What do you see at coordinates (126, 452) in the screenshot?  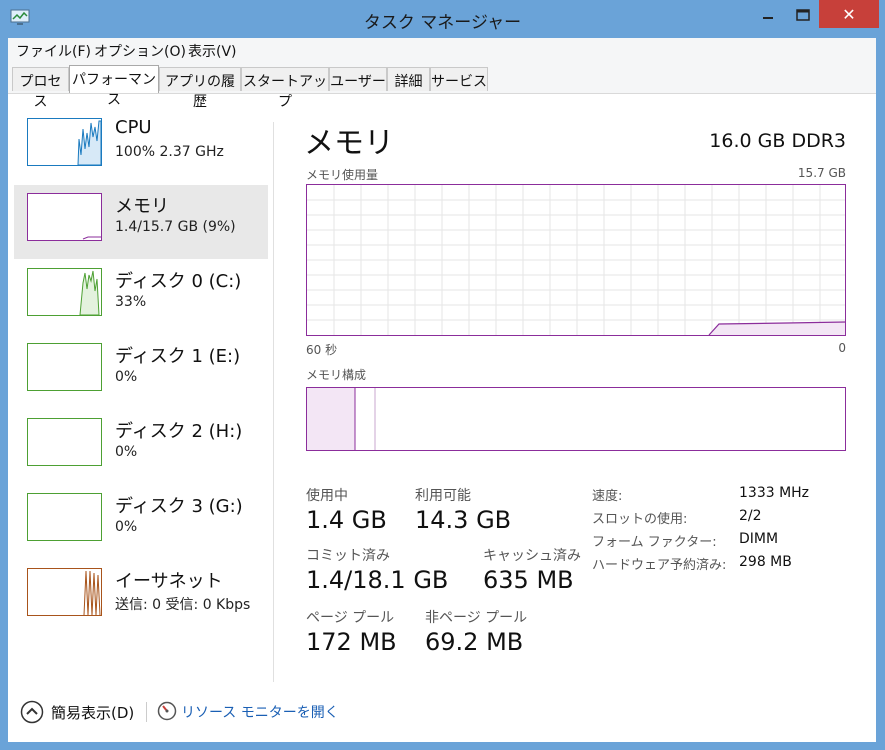 I see `sidebar-disk-2-sub: 0%` at bounding box center [126, 452].